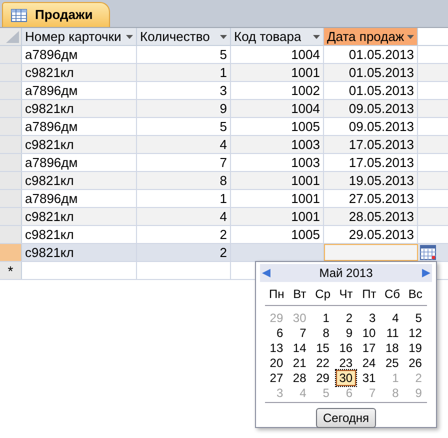 The height and width of the screenshot is (438, 448). What do you see at coordinates (300, 363) in the screenshot?
I see `calendar-day: 21` at bounding box center [300, 363].